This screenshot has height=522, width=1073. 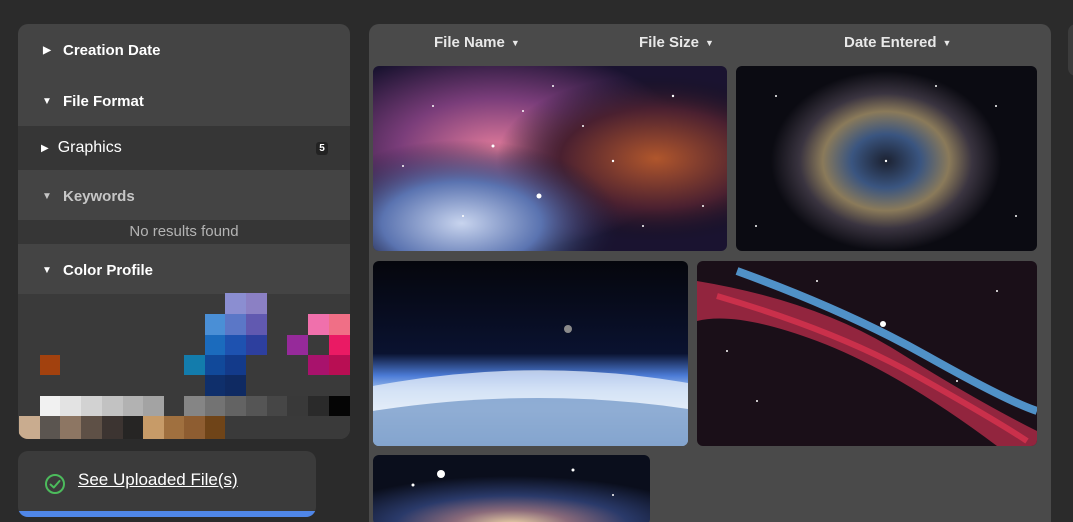 What do you see at coordinates (184, 270) in the screenshot?
I see `filter-color-profile: ▼ Color Profile` at bounding box center [184, 270].